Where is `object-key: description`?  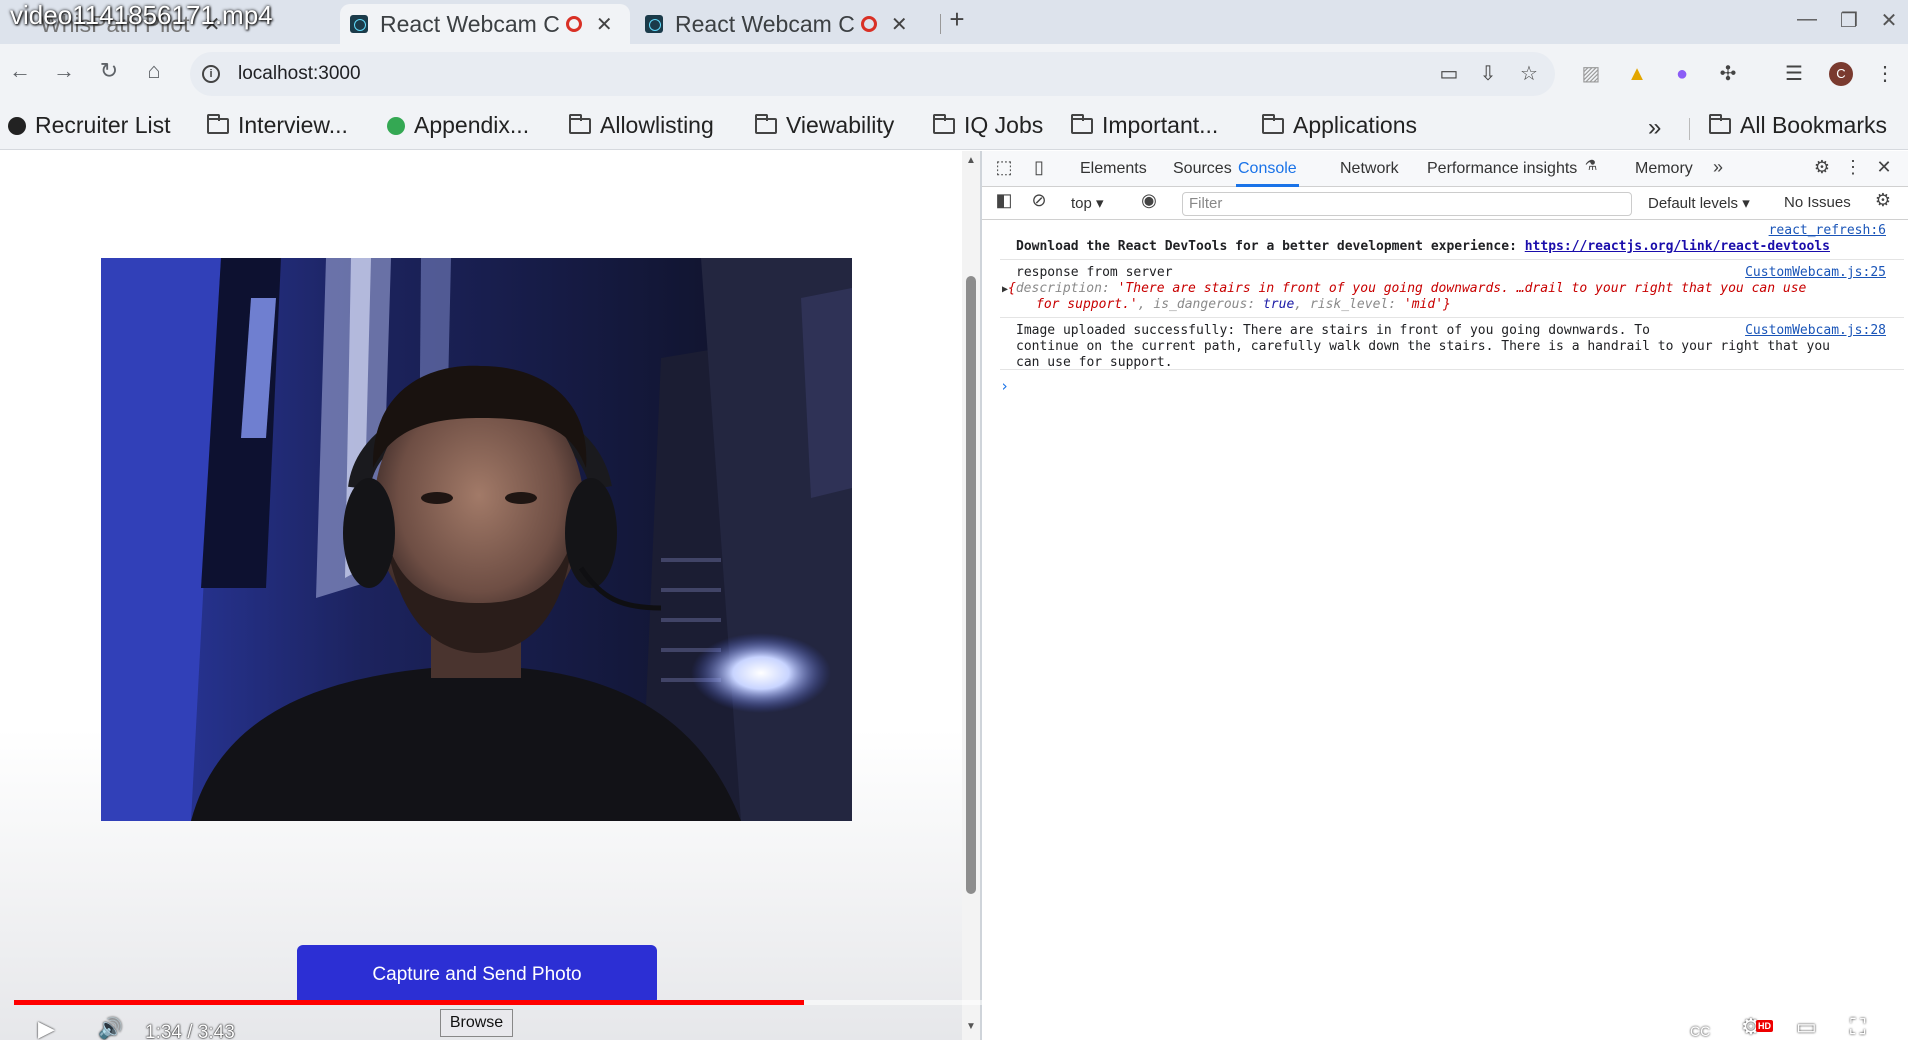 object-key: description is located at coordinates (1058, 288).